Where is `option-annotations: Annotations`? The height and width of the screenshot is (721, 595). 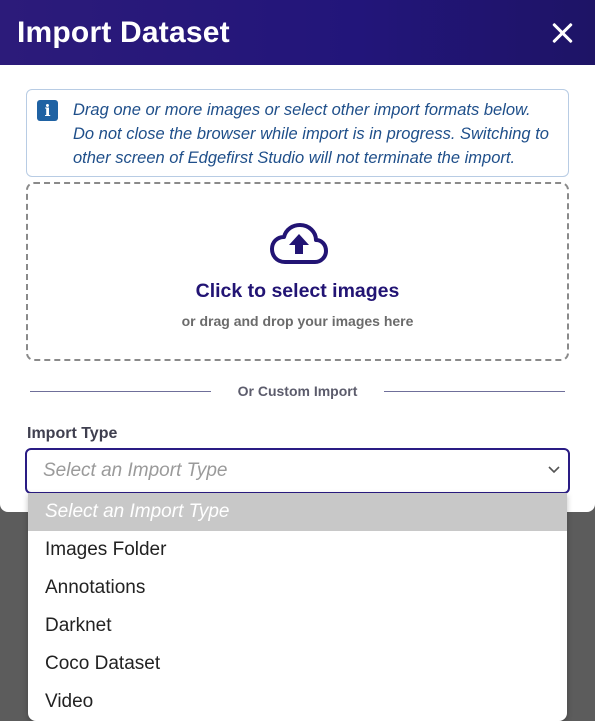 option-annotations: Annotations is located at coordinates (297, 588).